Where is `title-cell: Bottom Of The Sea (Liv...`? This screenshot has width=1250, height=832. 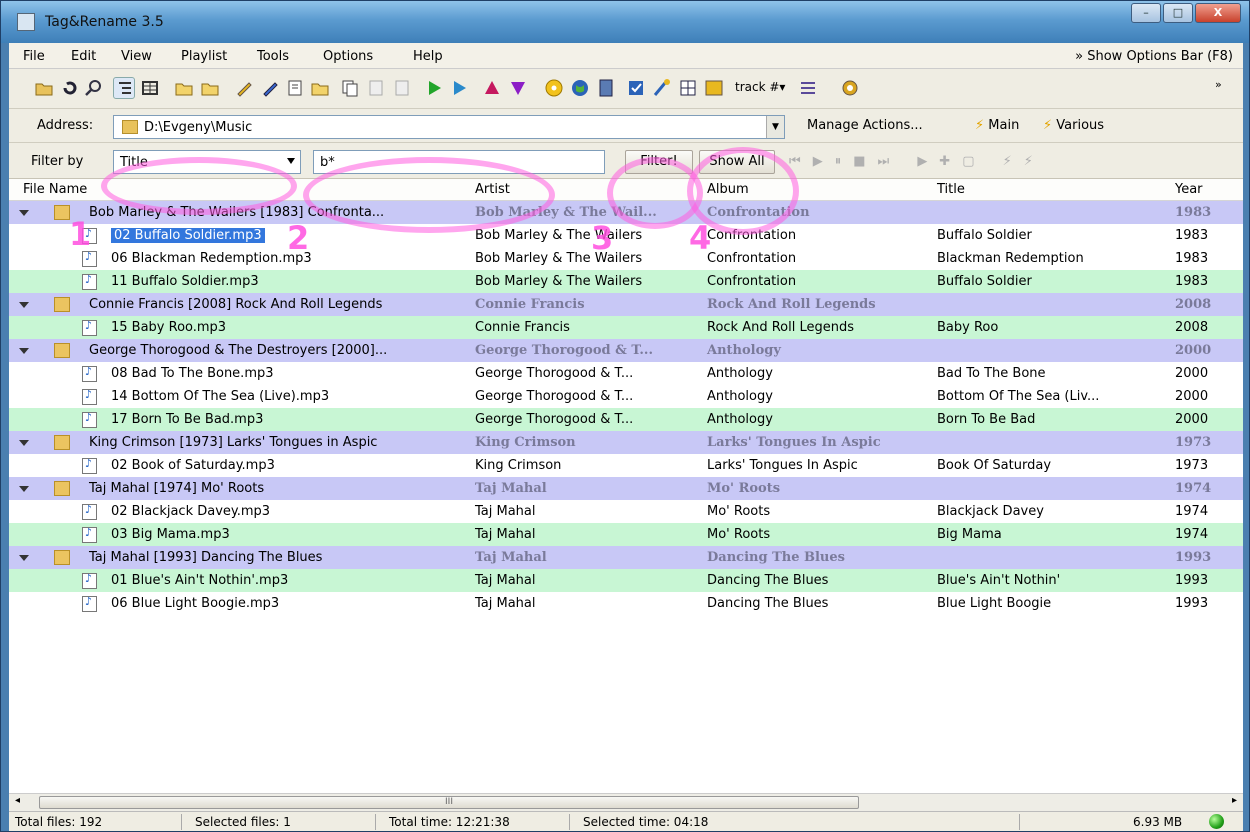 title-cell: Bottom Of The Sea (Liv... is located at coordinates (1018, 396).